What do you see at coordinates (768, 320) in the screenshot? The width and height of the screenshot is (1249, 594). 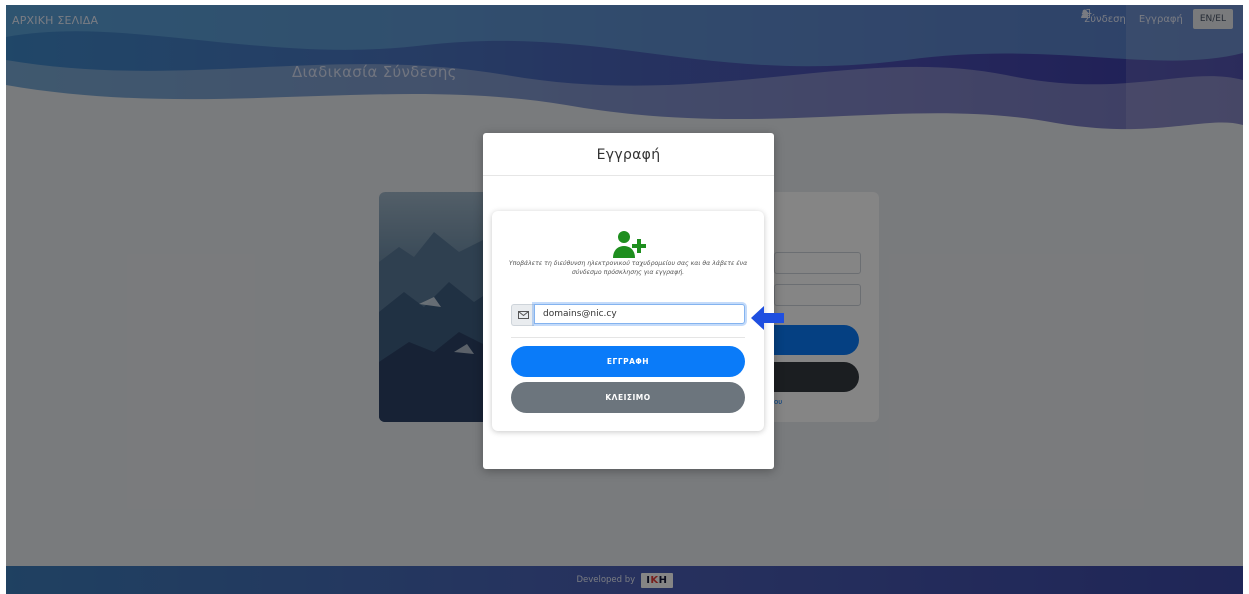 I see `arrow-left-icon` at bounding box center [768, 320].